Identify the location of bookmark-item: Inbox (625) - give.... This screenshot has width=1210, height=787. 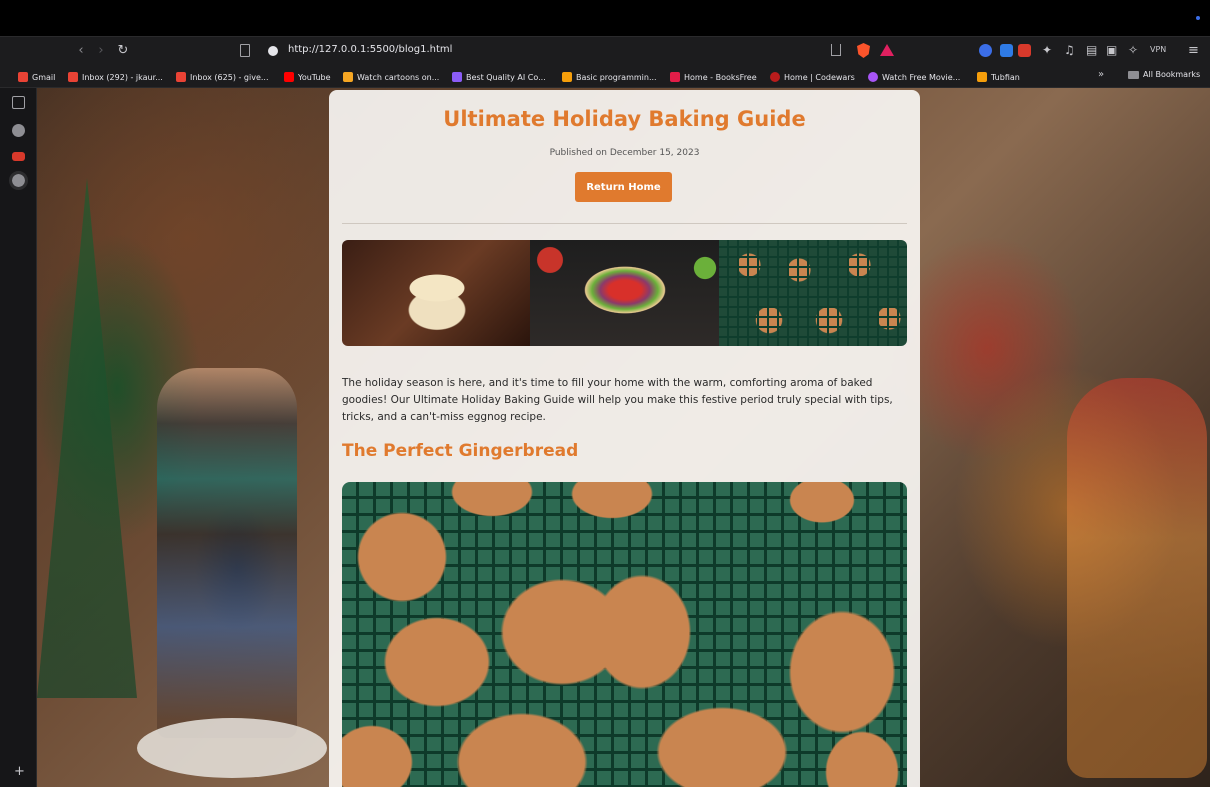
(222, 77).